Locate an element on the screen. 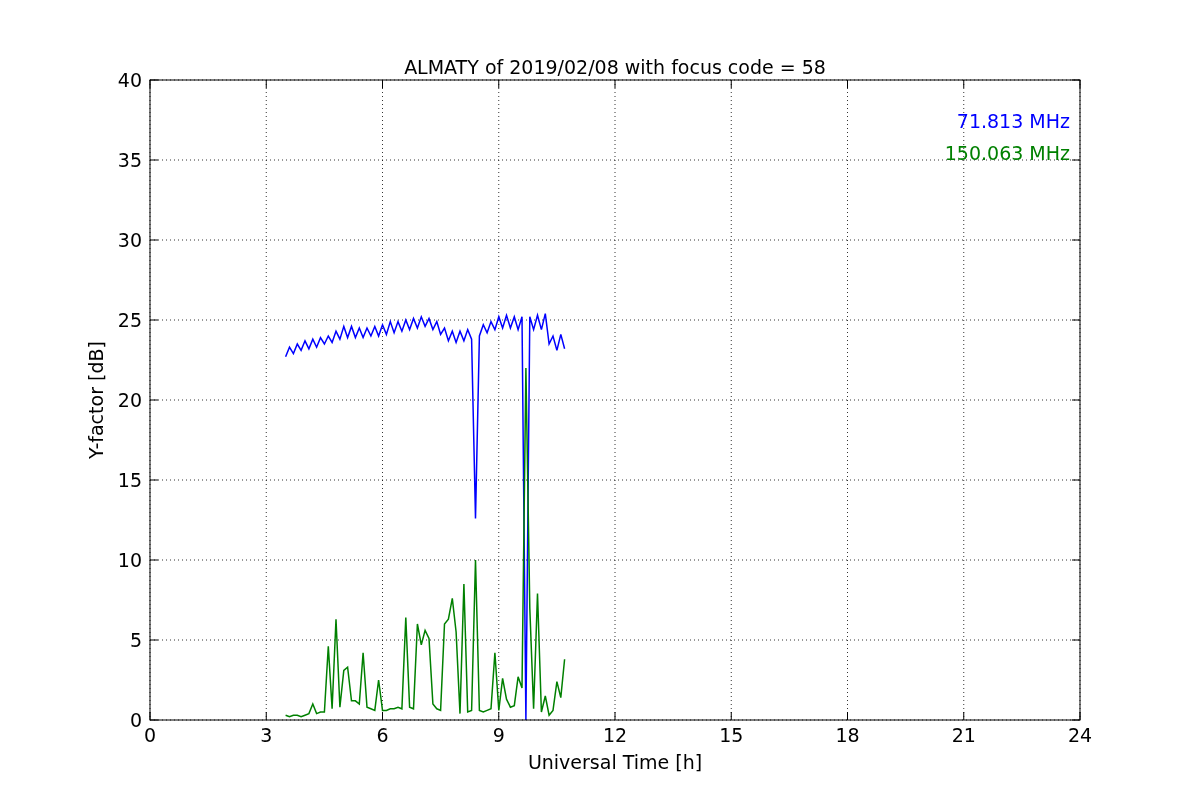 Image resolution: width=1200 pixels, height=800 pixels. x-tick-label: 21 is located at coordinates (963, 735).